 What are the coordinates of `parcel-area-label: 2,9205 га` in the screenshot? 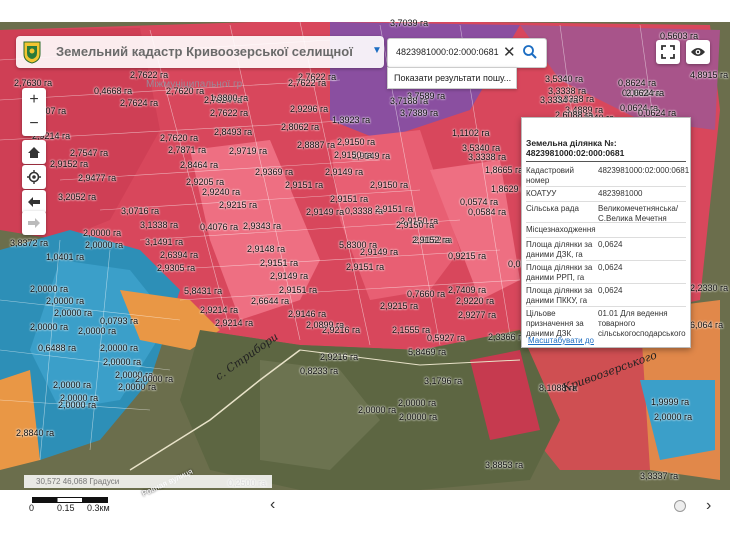 It's located at (205, 182).